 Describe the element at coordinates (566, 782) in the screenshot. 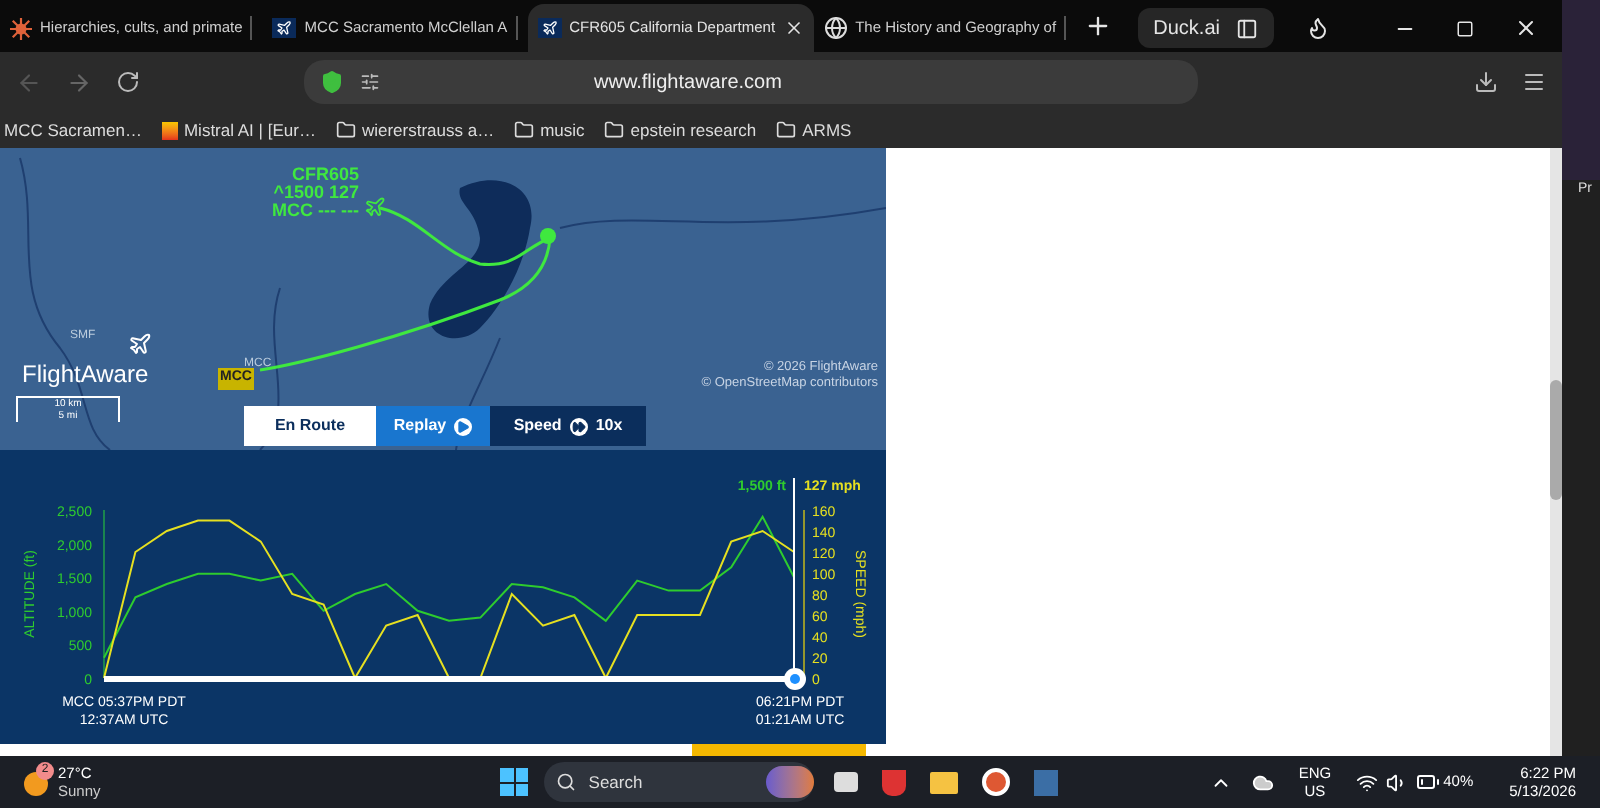

I see `search-icon` at that location.